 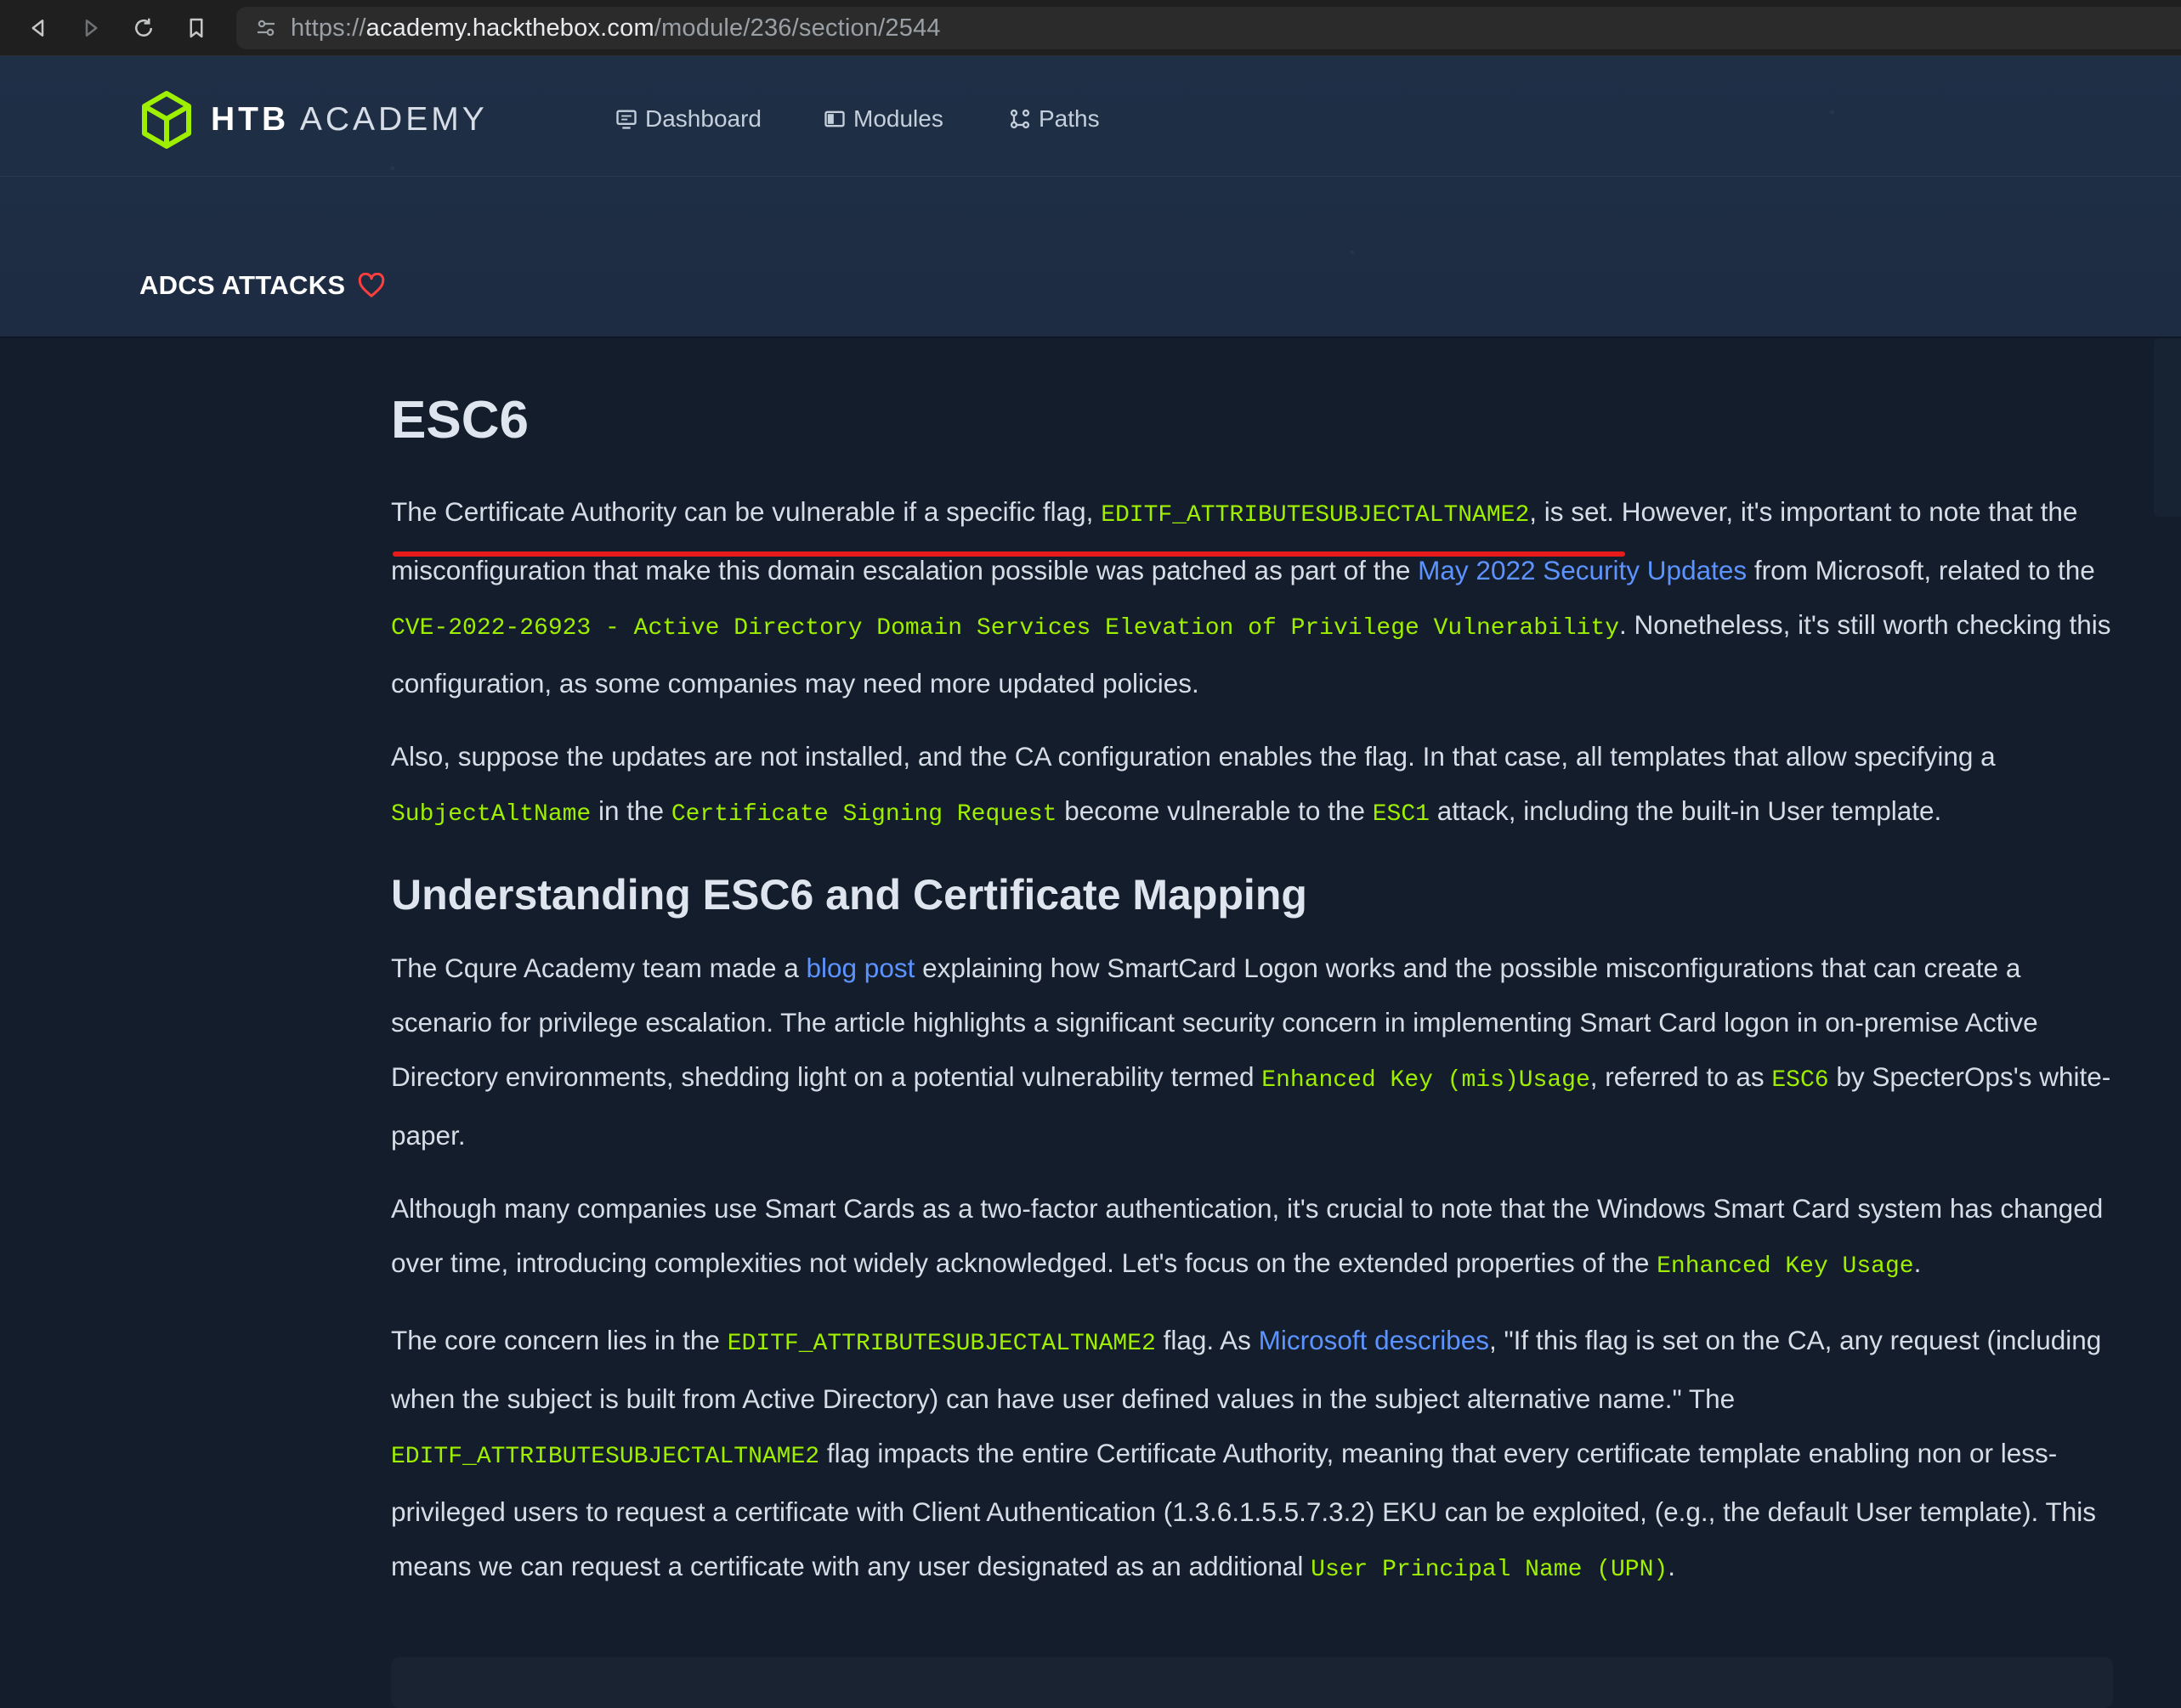 What do you see at coordinates (1800, 1081) in the screenshot?
I see `p3-code-esc6: ESC6` at bounding box center [1800, 1081].